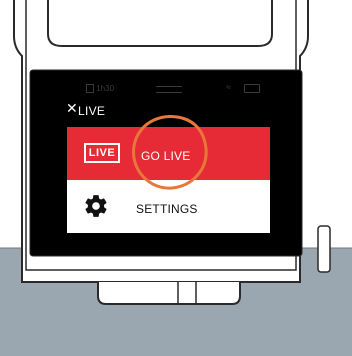 This screenshot has height=356, width=352. What do you see at coordinates (167, 209) in the screenshot?
I see `menu-item-label: SETTINGS` at bounding box center [167, 209].